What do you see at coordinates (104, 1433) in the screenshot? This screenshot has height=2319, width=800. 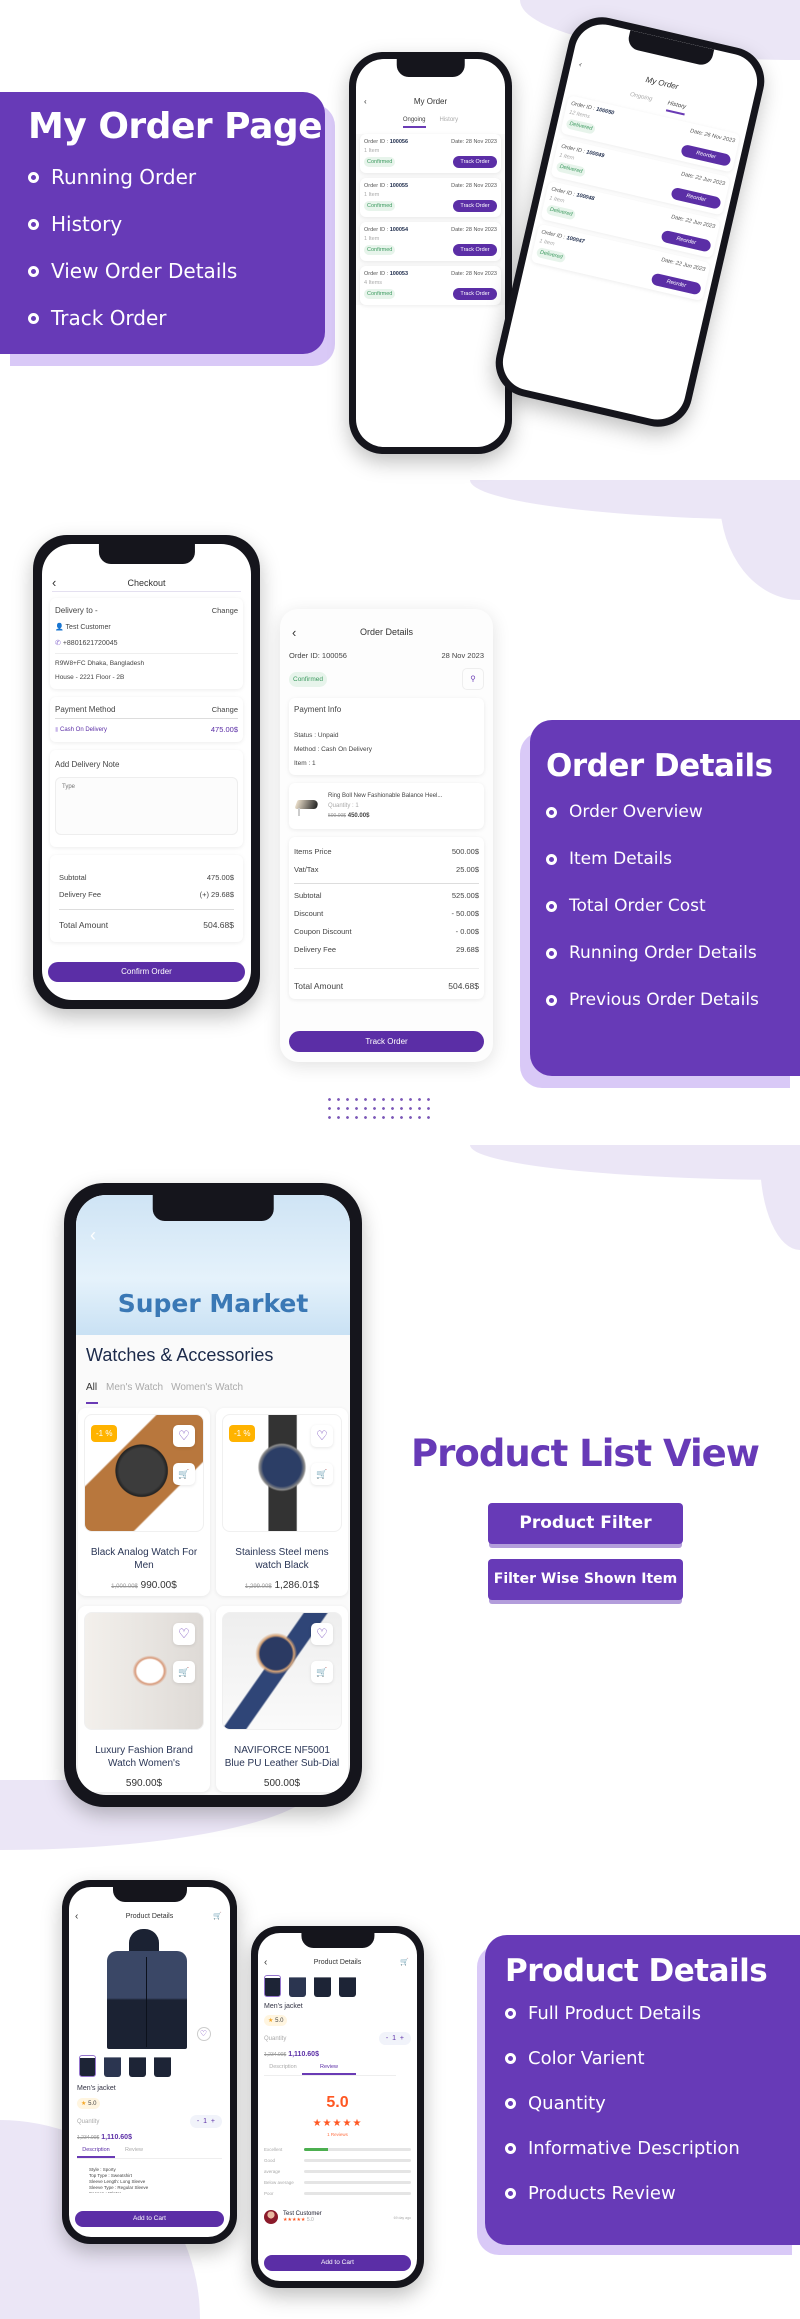 I see `discount-badge: -1 %` at bounding box center [104, 1433].